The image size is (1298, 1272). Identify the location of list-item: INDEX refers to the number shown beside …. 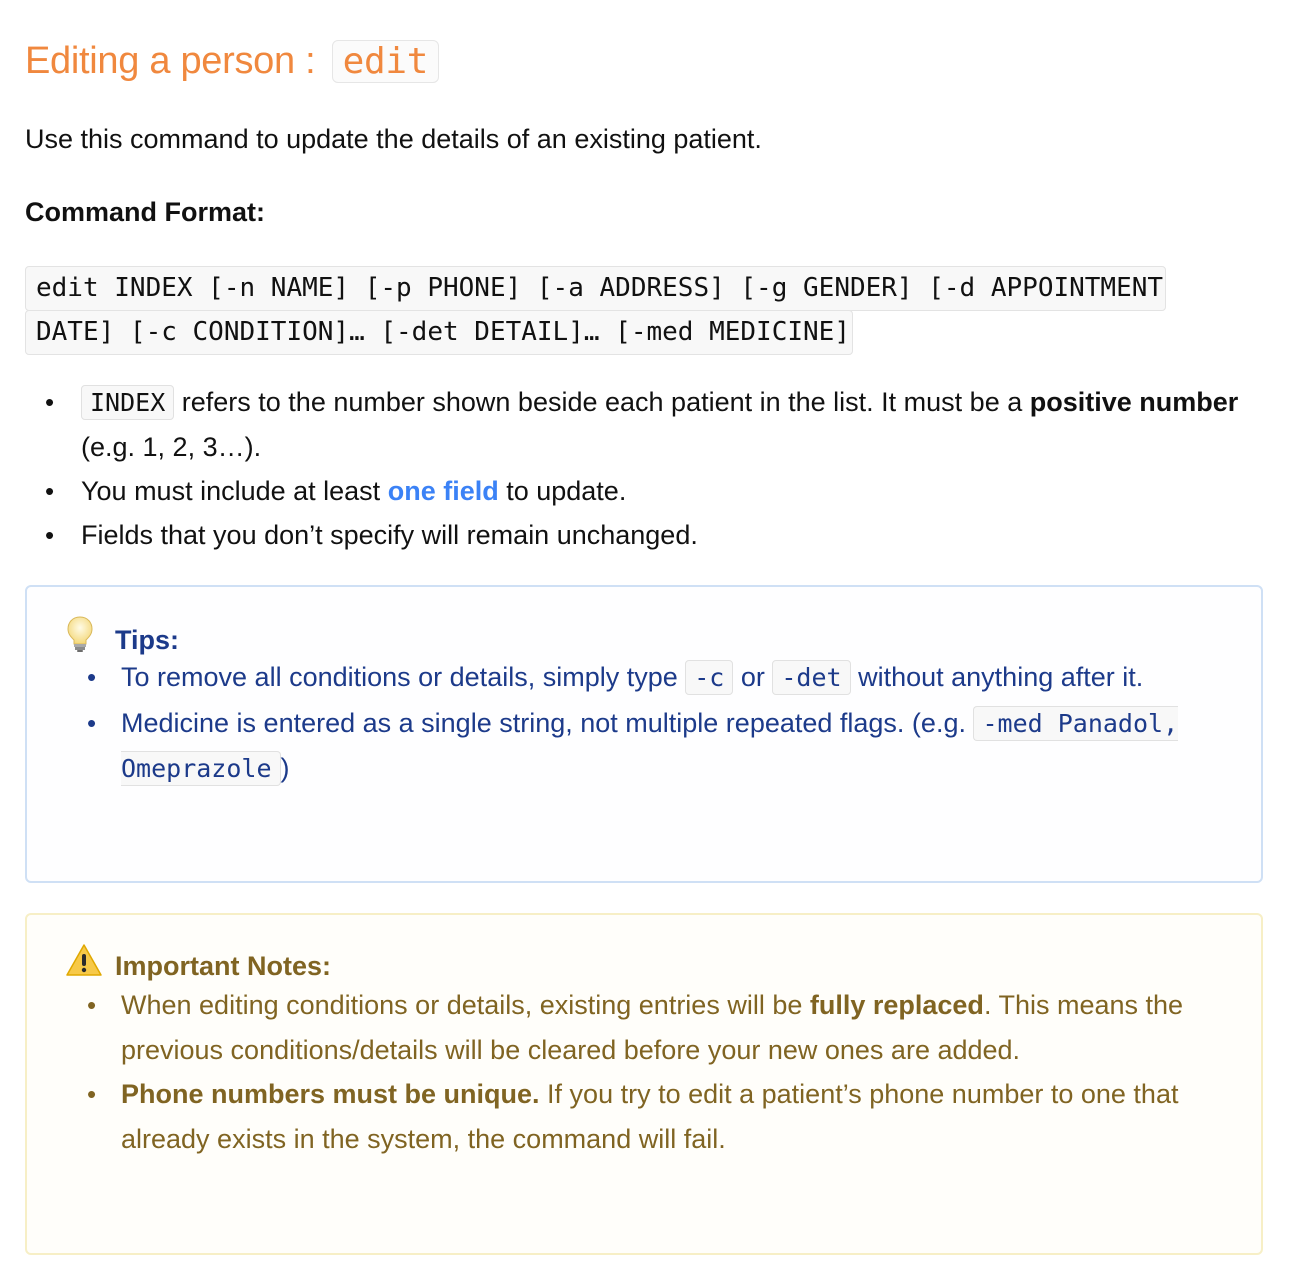
(645, 424).